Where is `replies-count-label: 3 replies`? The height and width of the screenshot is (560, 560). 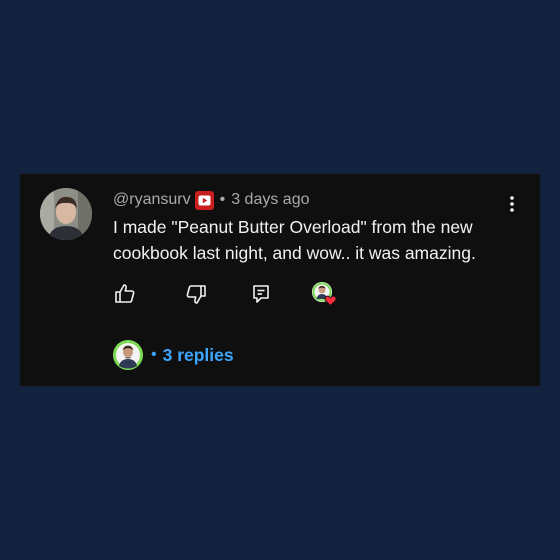
replies-count-label: 3 replies is located at coordinates (198, 355).